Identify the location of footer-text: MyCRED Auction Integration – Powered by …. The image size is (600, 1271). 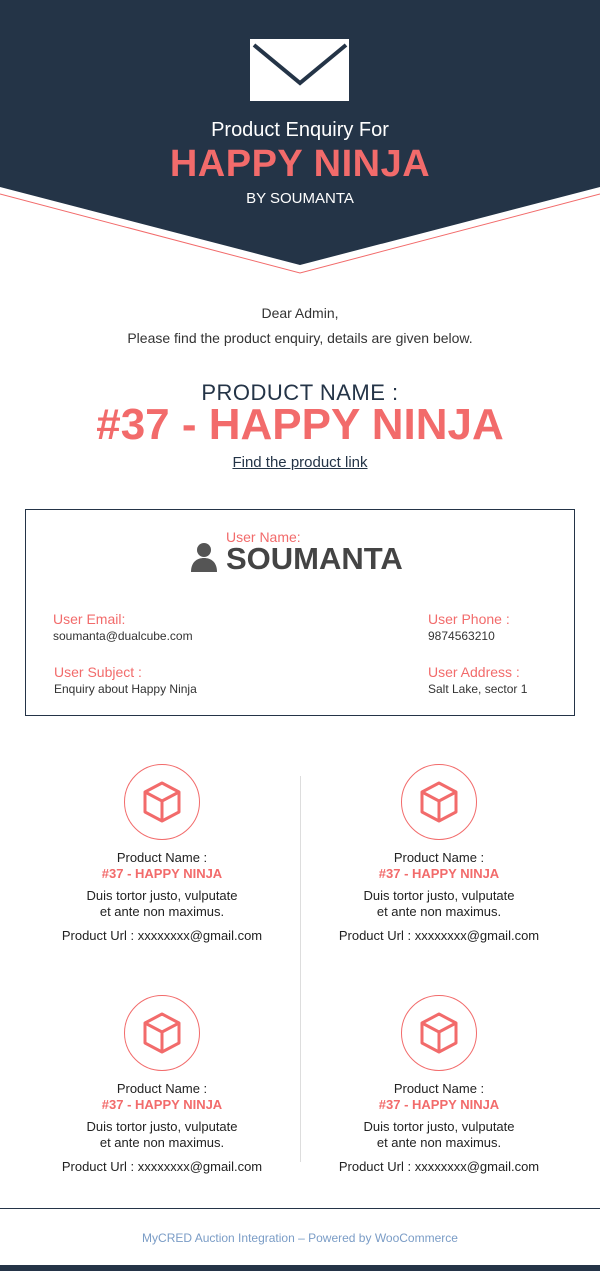
(300, 1238).